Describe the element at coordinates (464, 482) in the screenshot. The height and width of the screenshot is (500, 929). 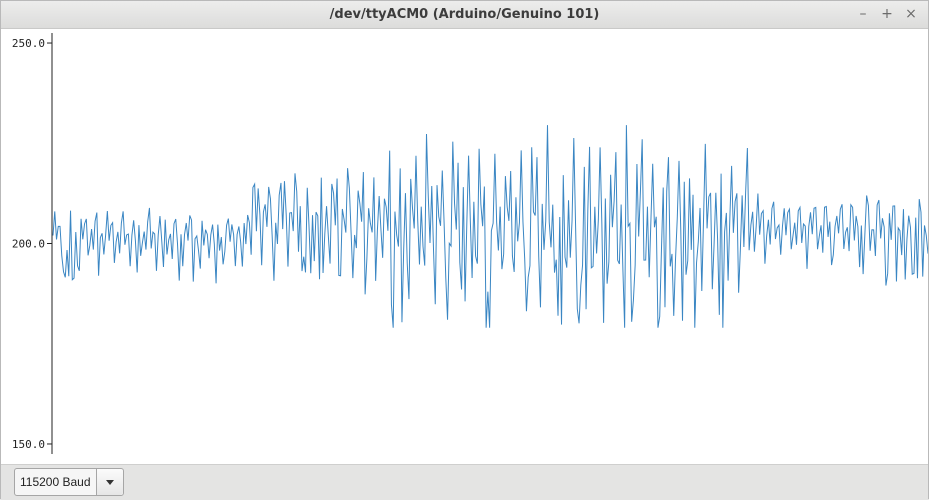
I see `bottom-toolbar: 115200 Baud` at that location.